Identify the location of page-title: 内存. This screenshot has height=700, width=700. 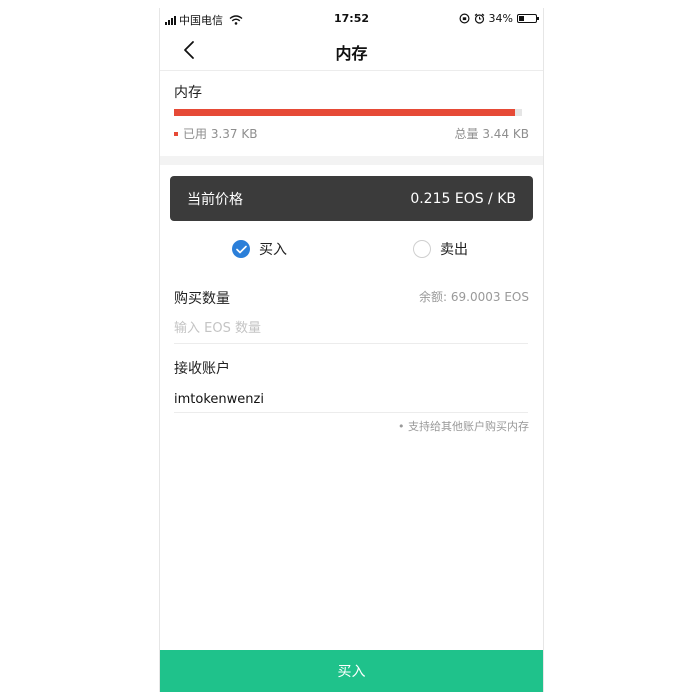
(351, 53).